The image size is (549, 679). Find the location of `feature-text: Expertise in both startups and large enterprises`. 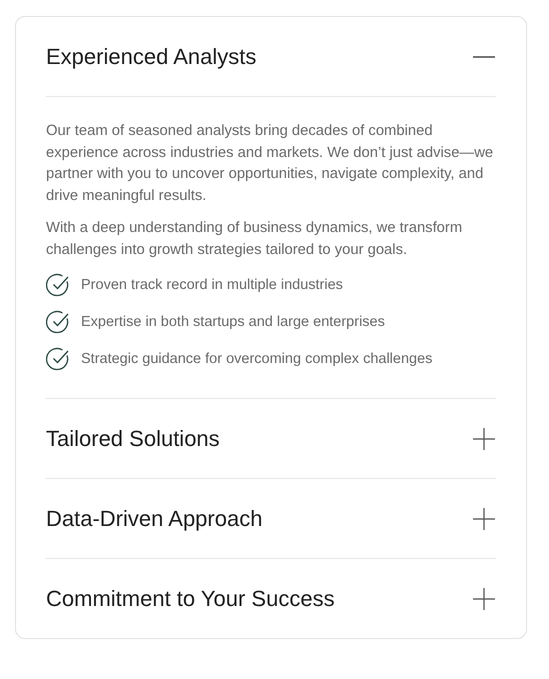

feature-text: Expertise in both startups and large enterprises is located at coordinates (233, 322).